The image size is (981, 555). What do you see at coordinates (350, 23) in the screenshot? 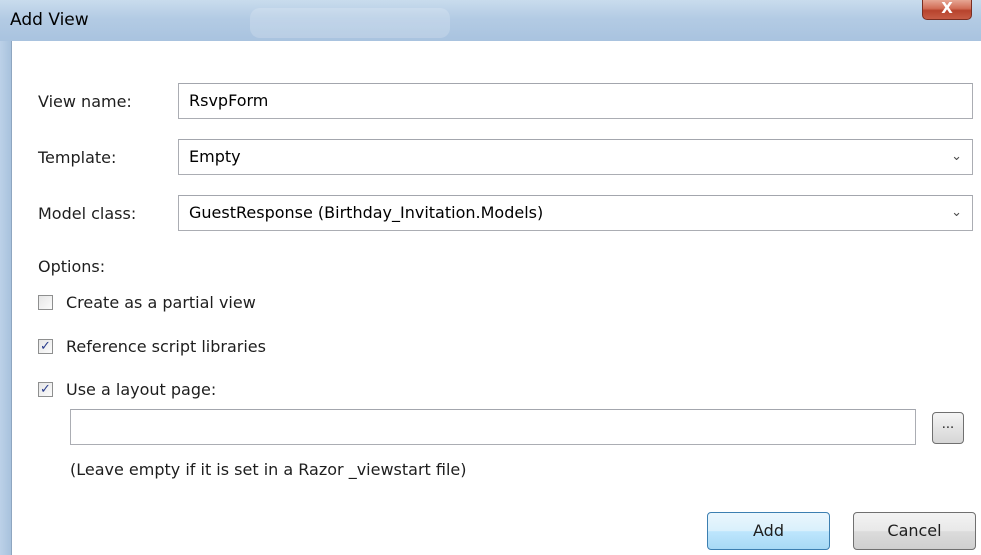
I see `title-bar-glow` at bounding box center [350, 23].